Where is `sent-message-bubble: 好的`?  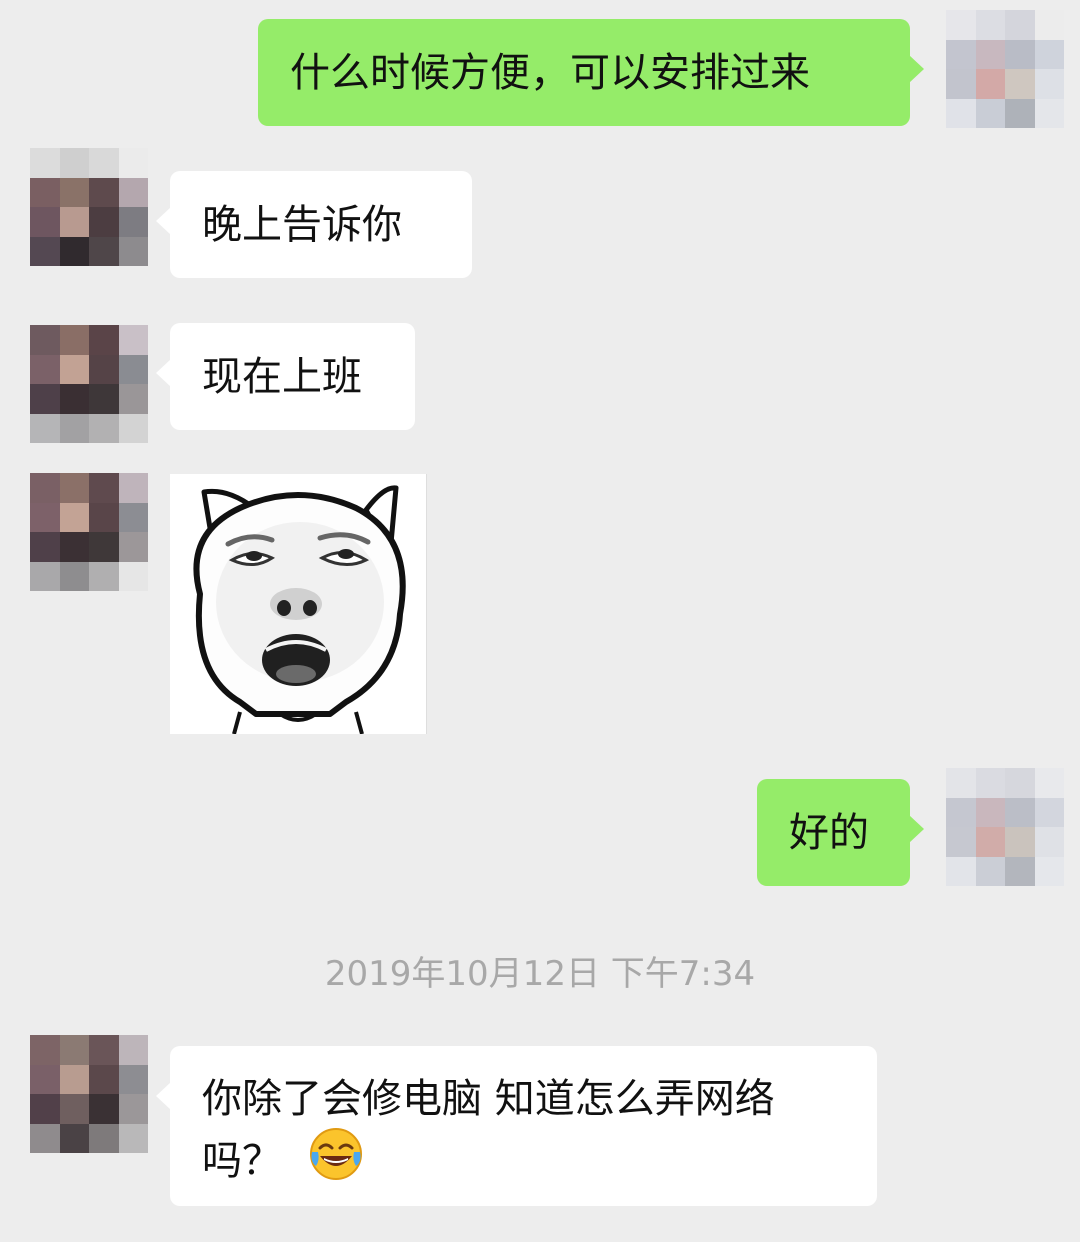
sent-message-bubble: 好的 is located at coordinates (840, 832).